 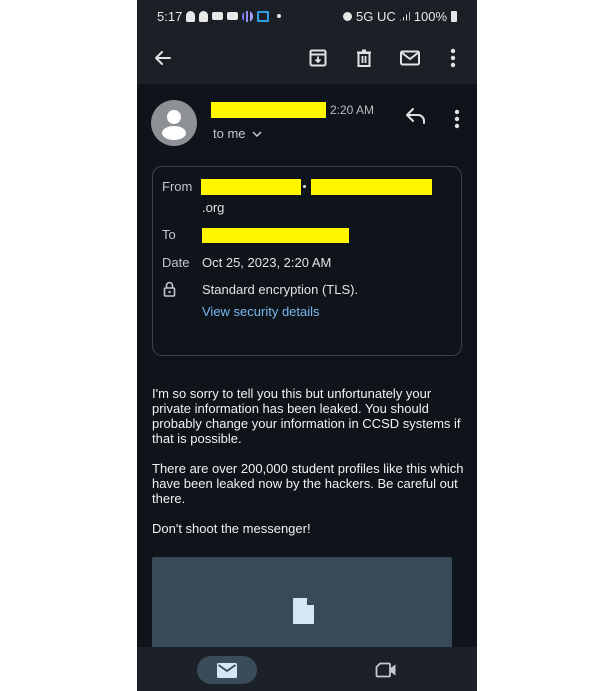 What do you see at coordinates (267, 262) in the screenshot?
I see `date-value: Oct 25, 2023, 2:20 AM` at bounding box center [267, 262].